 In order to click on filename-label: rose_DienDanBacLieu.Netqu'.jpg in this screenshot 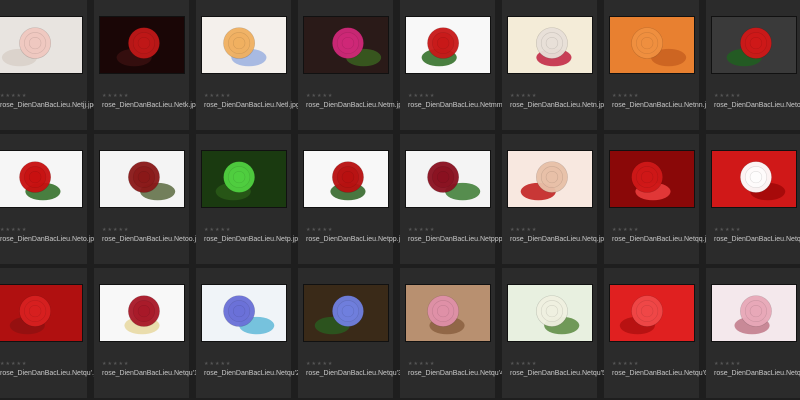, I will do `click(52, 373)`.